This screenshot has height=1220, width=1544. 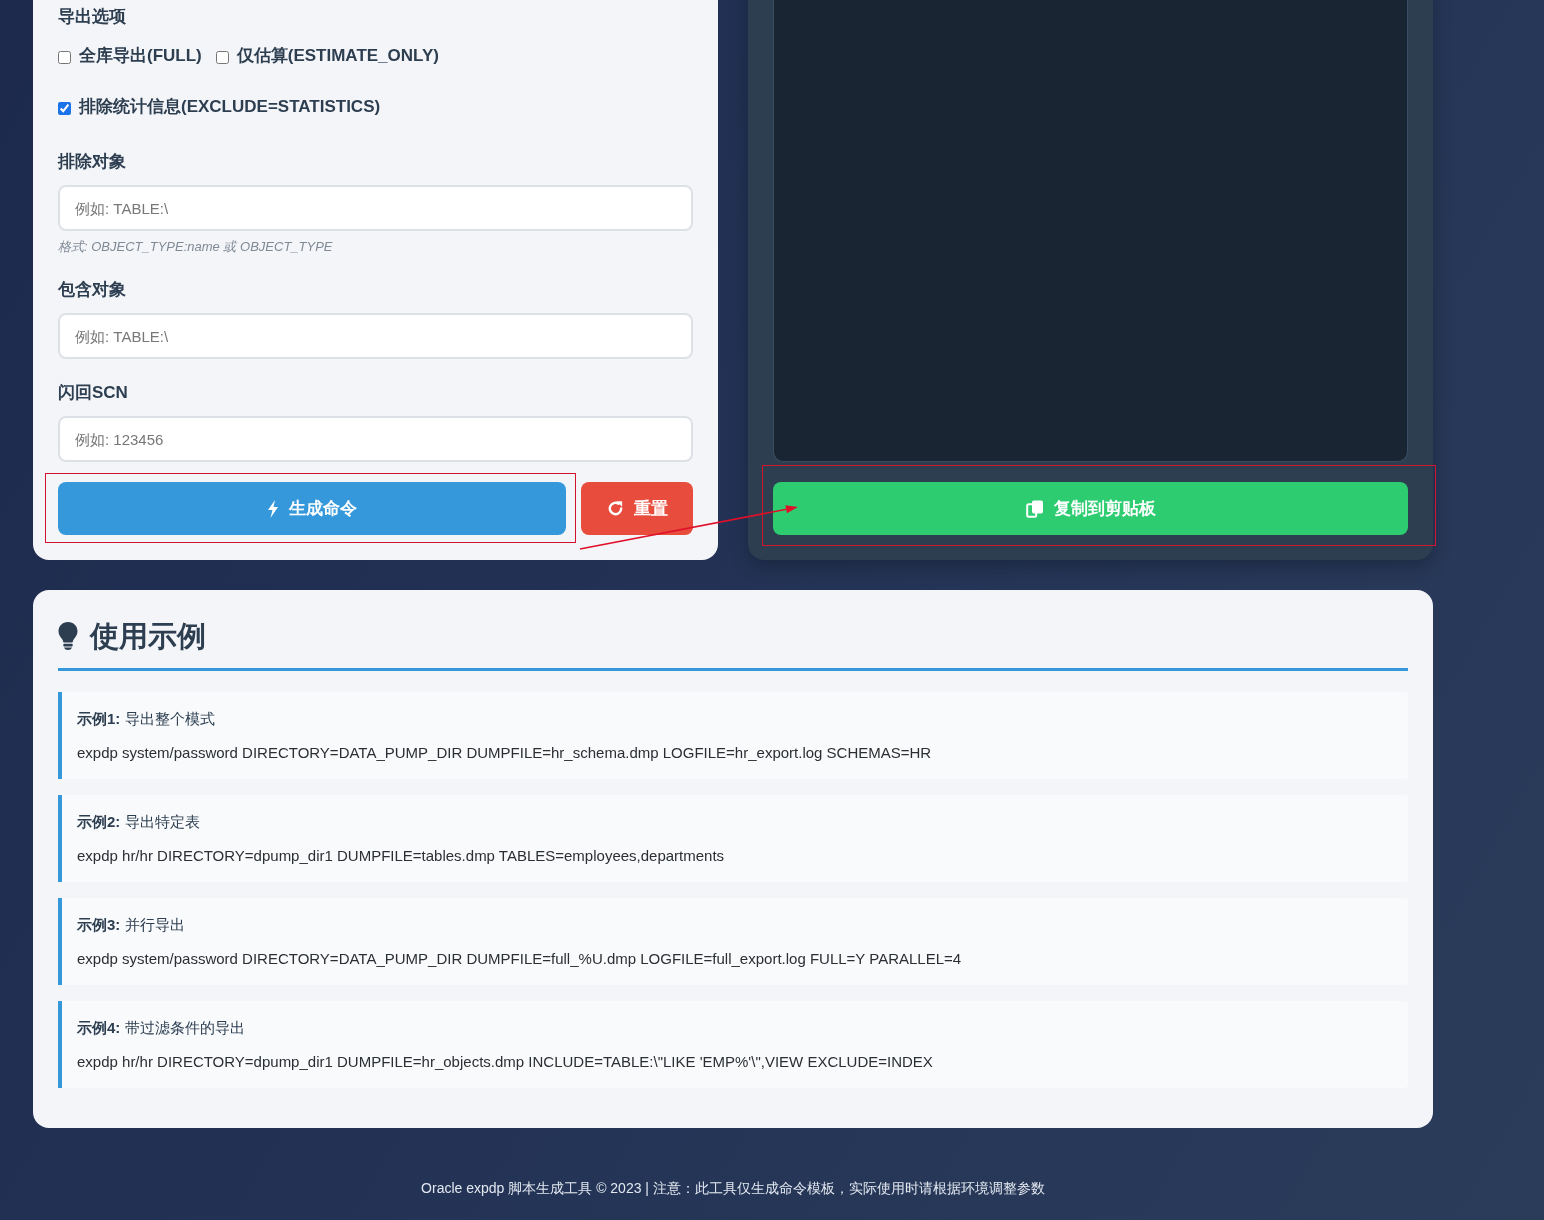 I want to click on section-label: 导出选项, so click(x=92, y=17).